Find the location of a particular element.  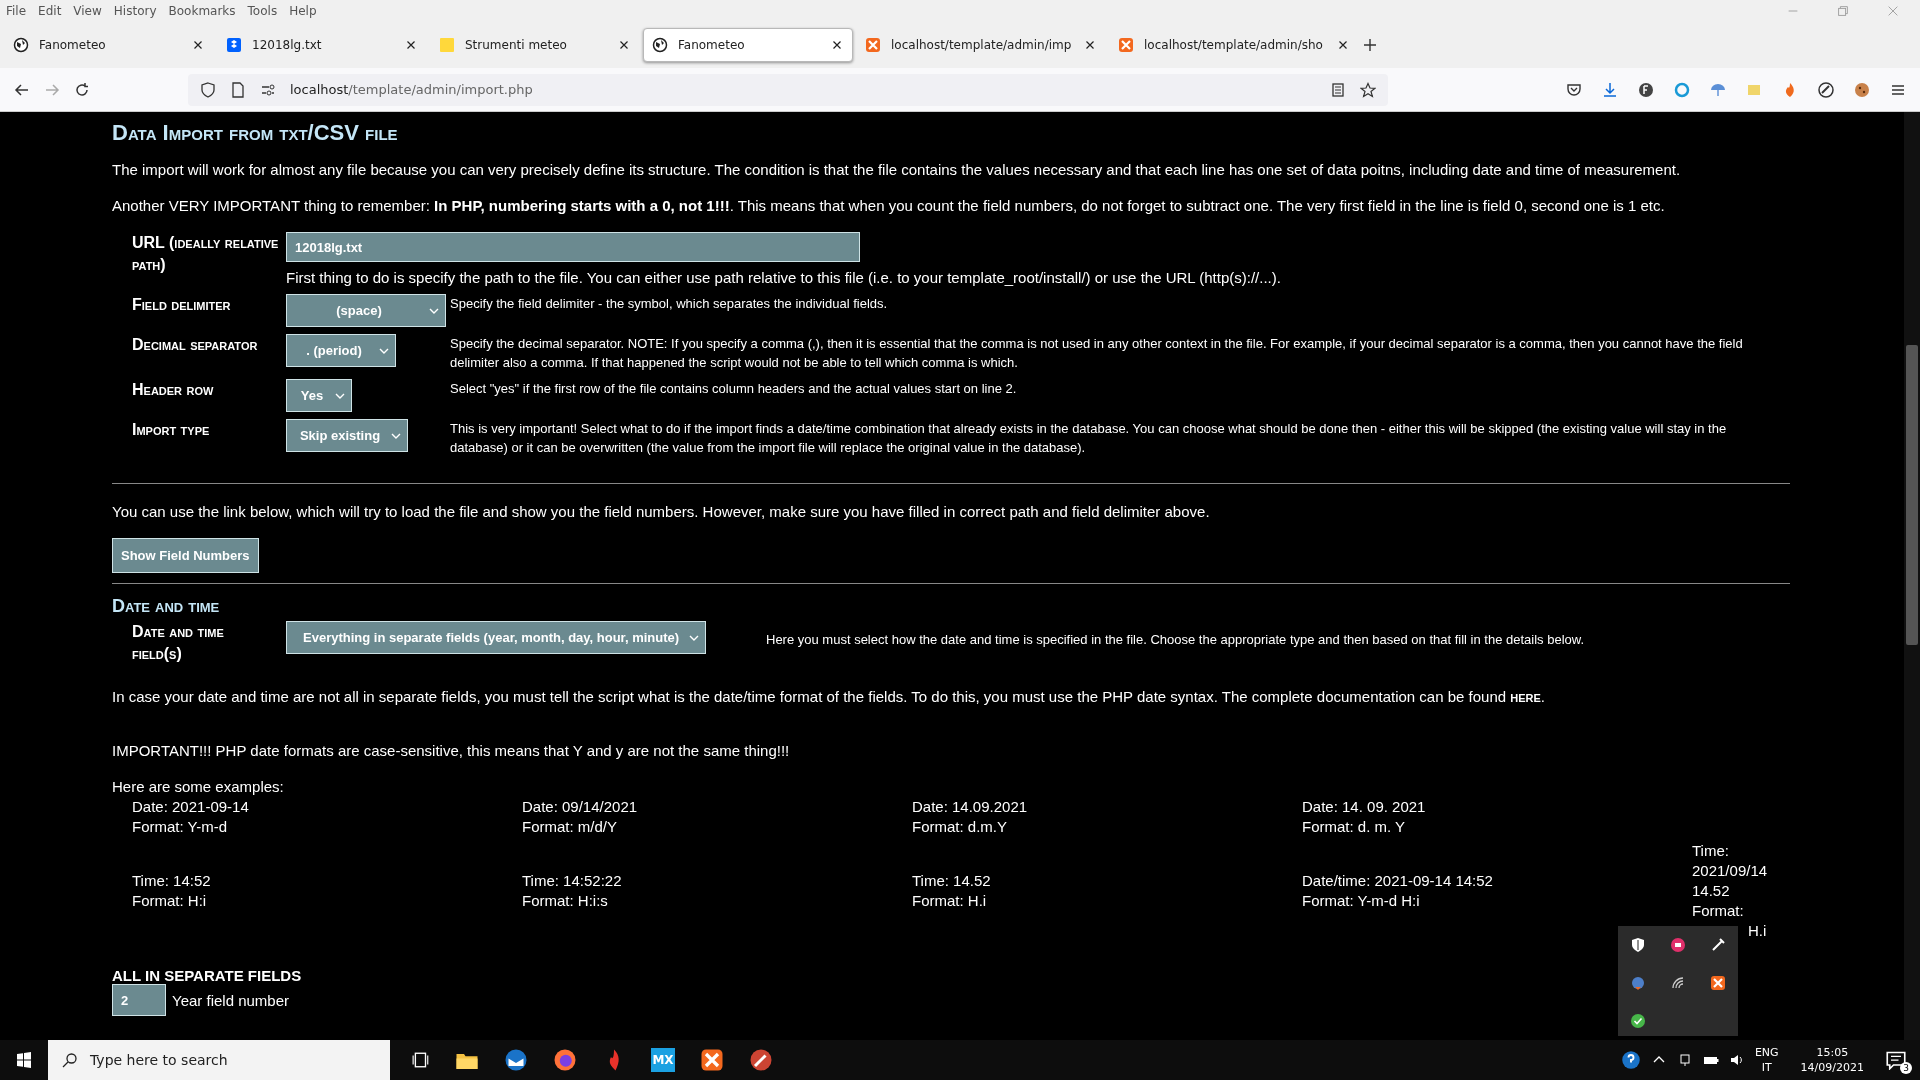

reader-icon is located at coordinates (1338, 89).